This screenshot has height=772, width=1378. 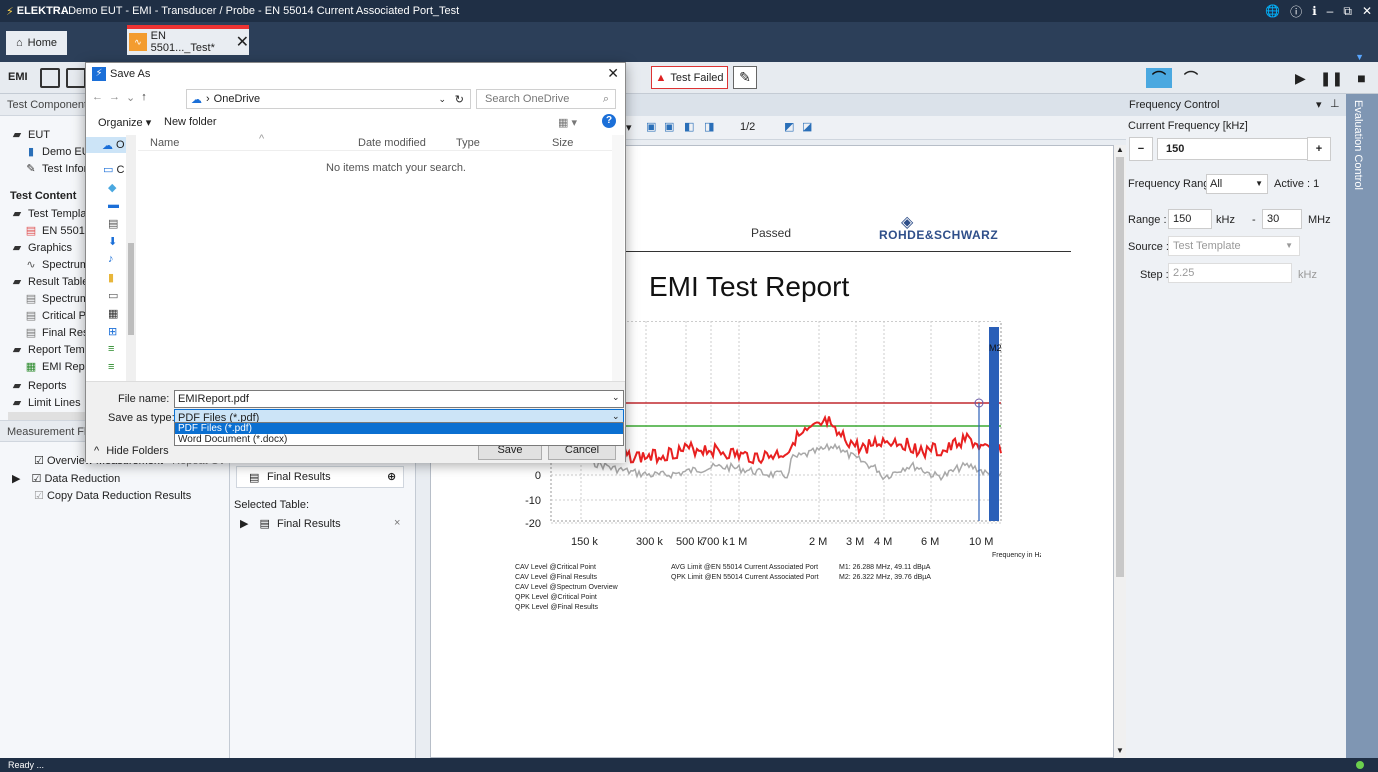 What do you see at coordinates (113, 313) in the screenshot?
I see `drive-icon: ▦` at bounding box center [113, 313].